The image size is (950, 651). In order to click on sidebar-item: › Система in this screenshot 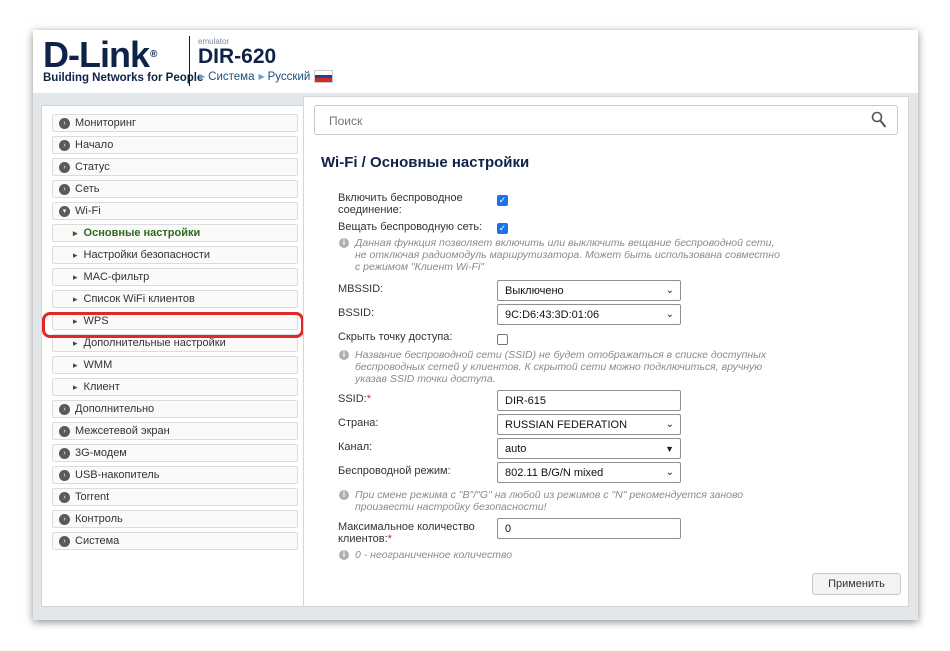, I will do `click(175, 541)`.